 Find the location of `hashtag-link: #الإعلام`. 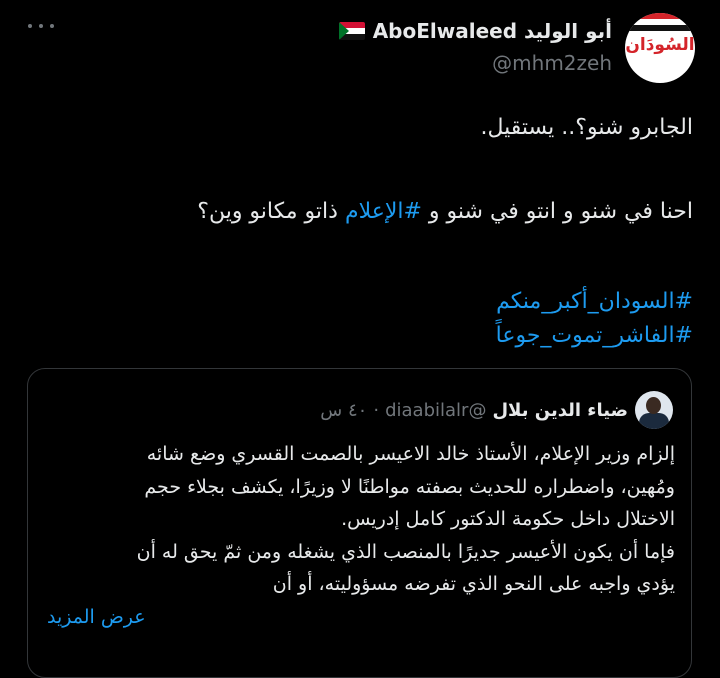

hashtag-link: #الإعلام is located at coordinates (383, 211).